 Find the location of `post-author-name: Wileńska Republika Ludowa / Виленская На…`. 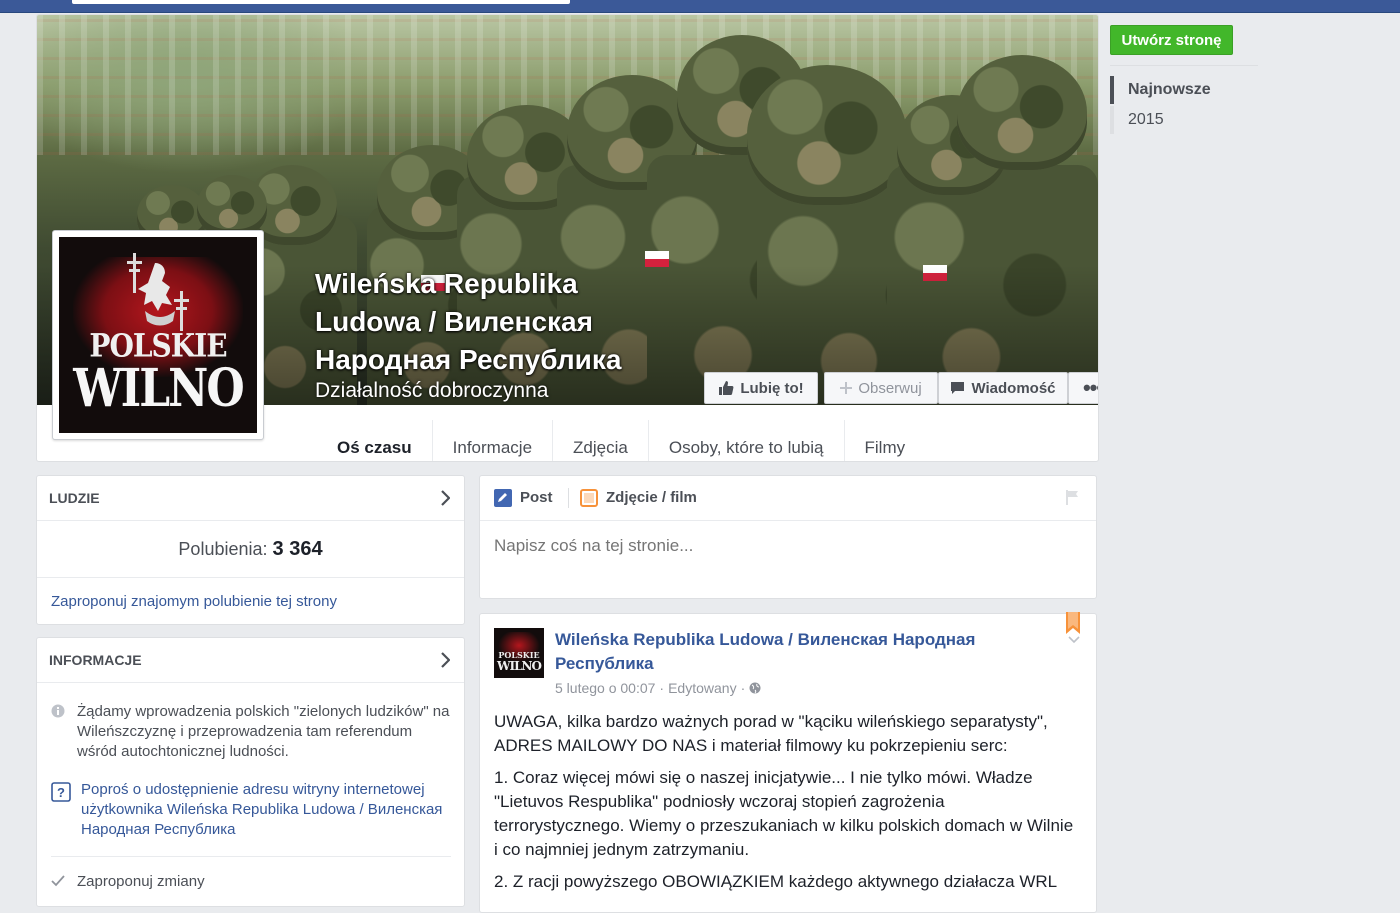

post-author-name: Wileńska Republika Ludowa / Виленская На… is located at coordinates (790, 652).